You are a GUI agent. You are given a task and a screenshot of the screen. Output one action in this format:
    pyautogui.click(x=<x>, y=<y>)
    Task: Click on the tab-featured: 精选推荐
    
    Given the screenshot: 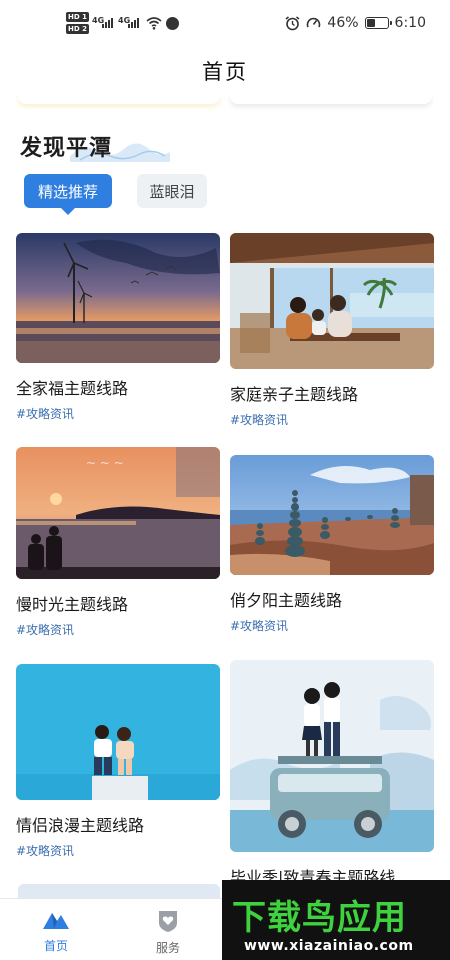 What is the action you would take?
    pyautogui.click(x=68, y=194)
    